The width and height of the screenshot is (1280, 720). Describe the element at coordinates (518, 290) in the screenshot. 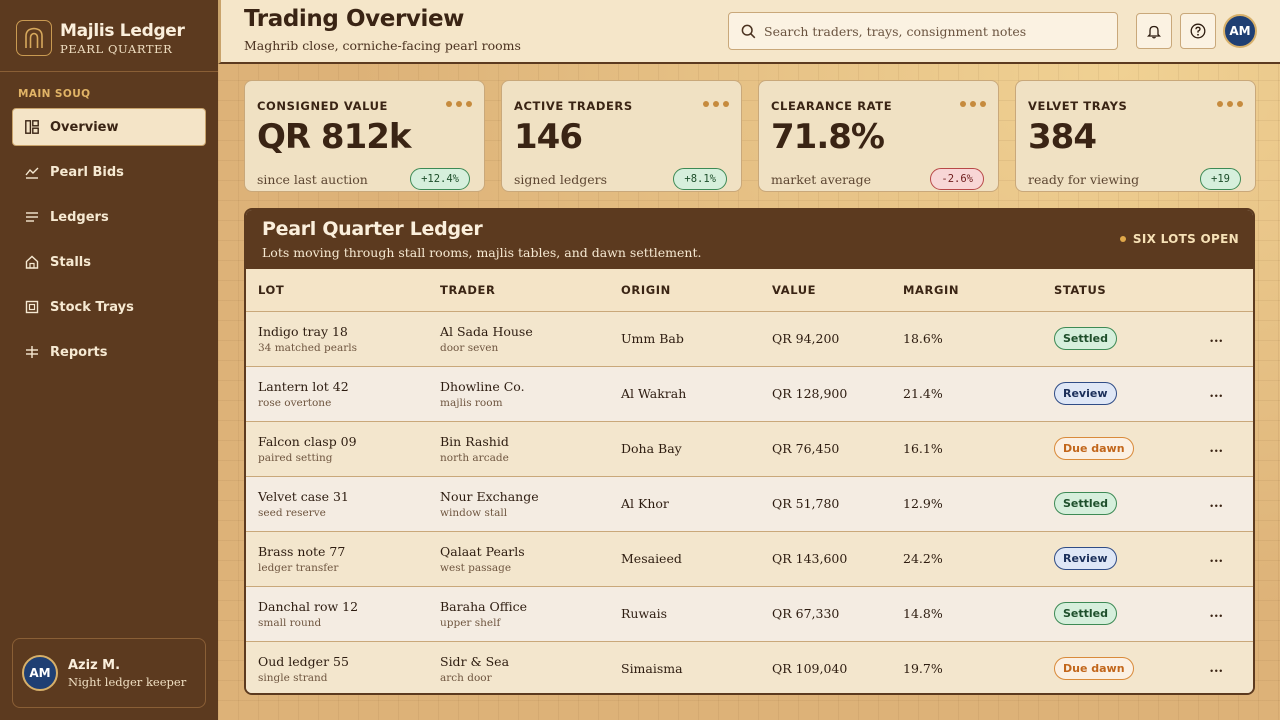

I see `column-header-trader: TRADER` at that location.